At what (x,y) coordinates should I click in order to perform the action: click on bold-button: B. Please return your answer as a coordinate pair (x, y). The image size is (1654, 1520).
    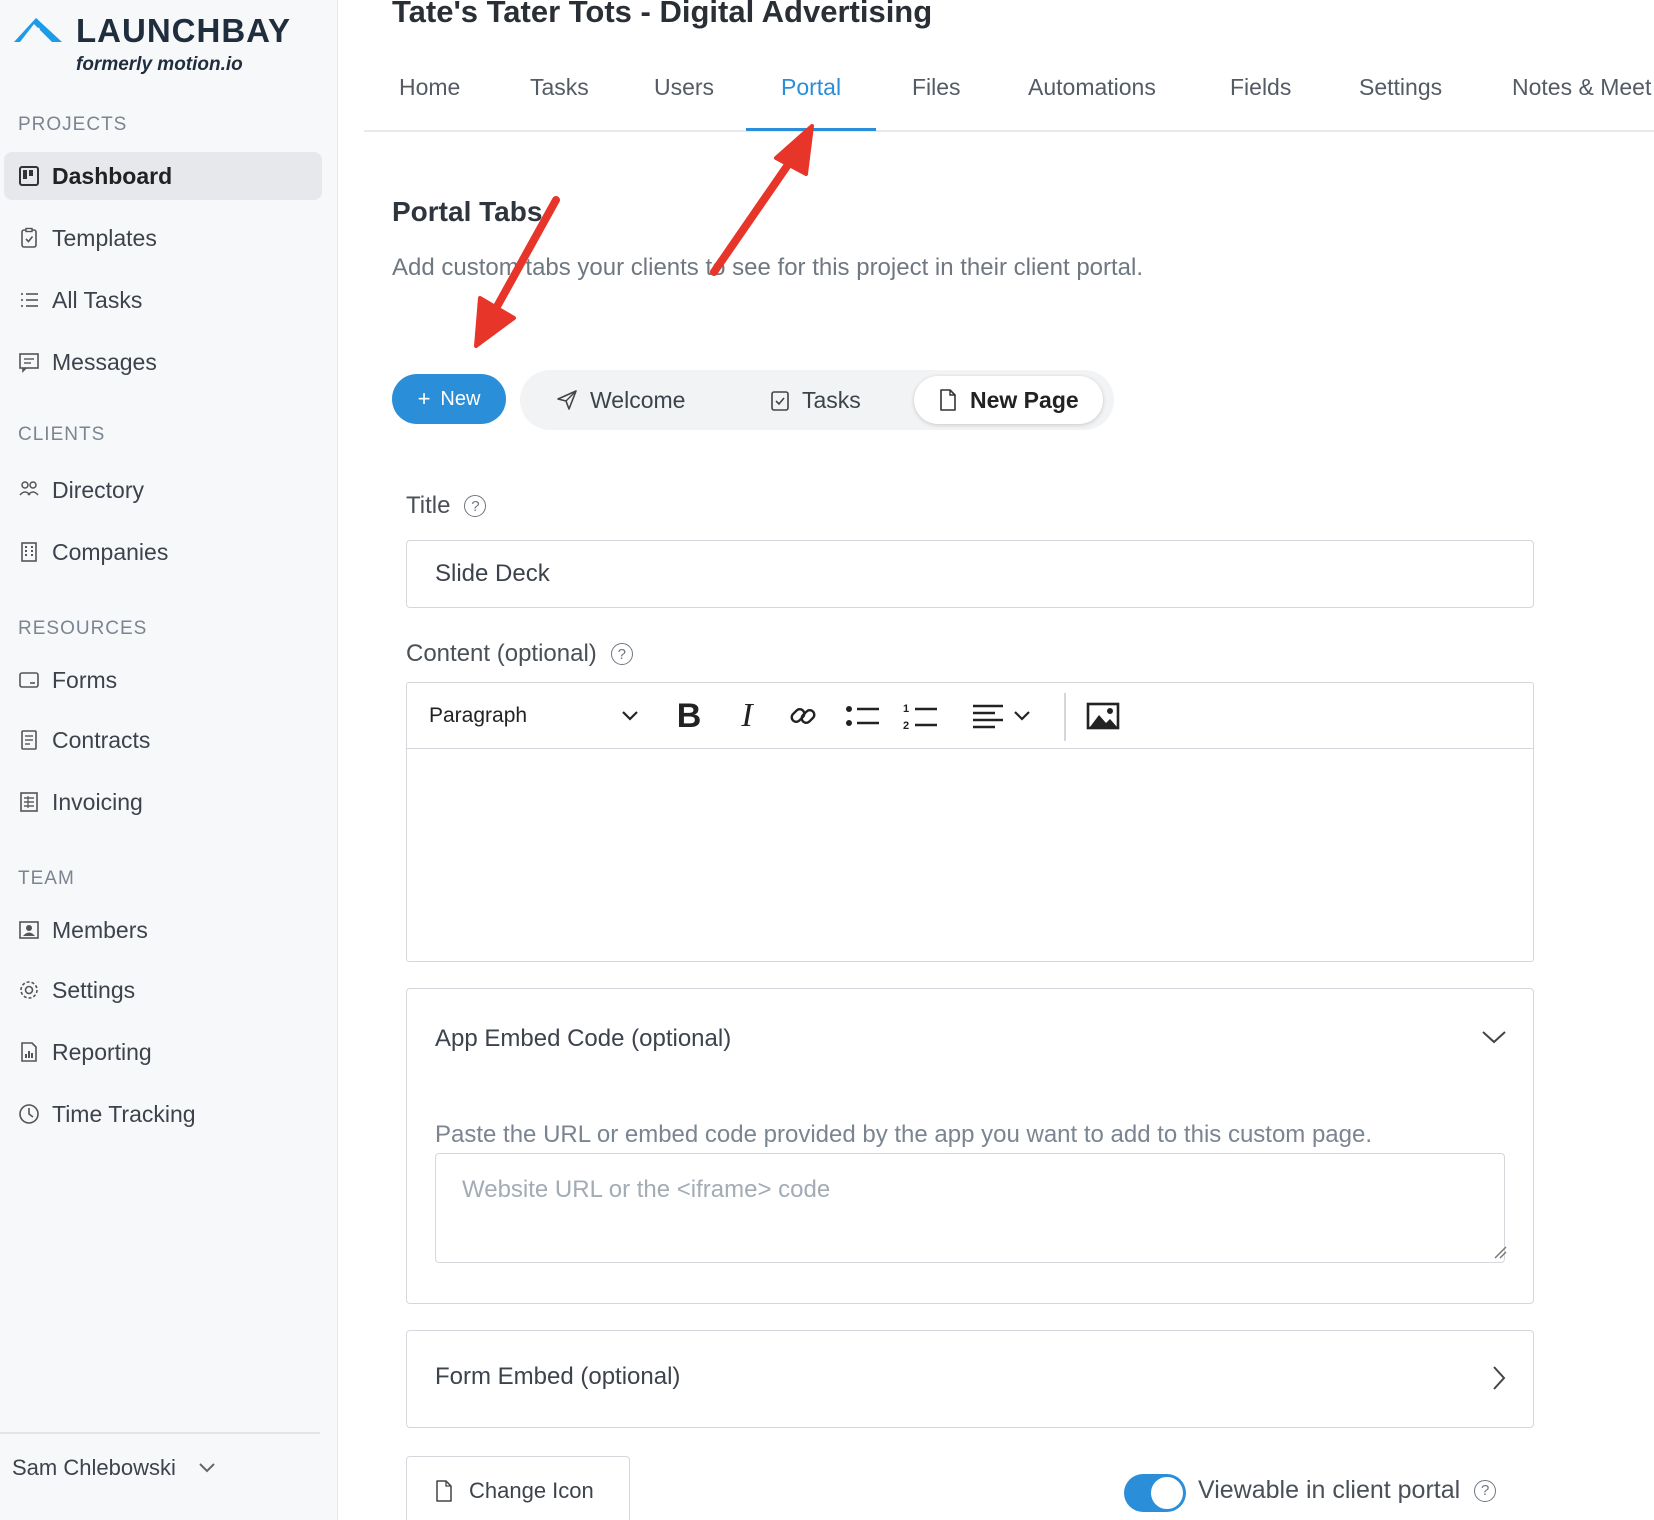
    Looking at the image, I should click on (689, 716).